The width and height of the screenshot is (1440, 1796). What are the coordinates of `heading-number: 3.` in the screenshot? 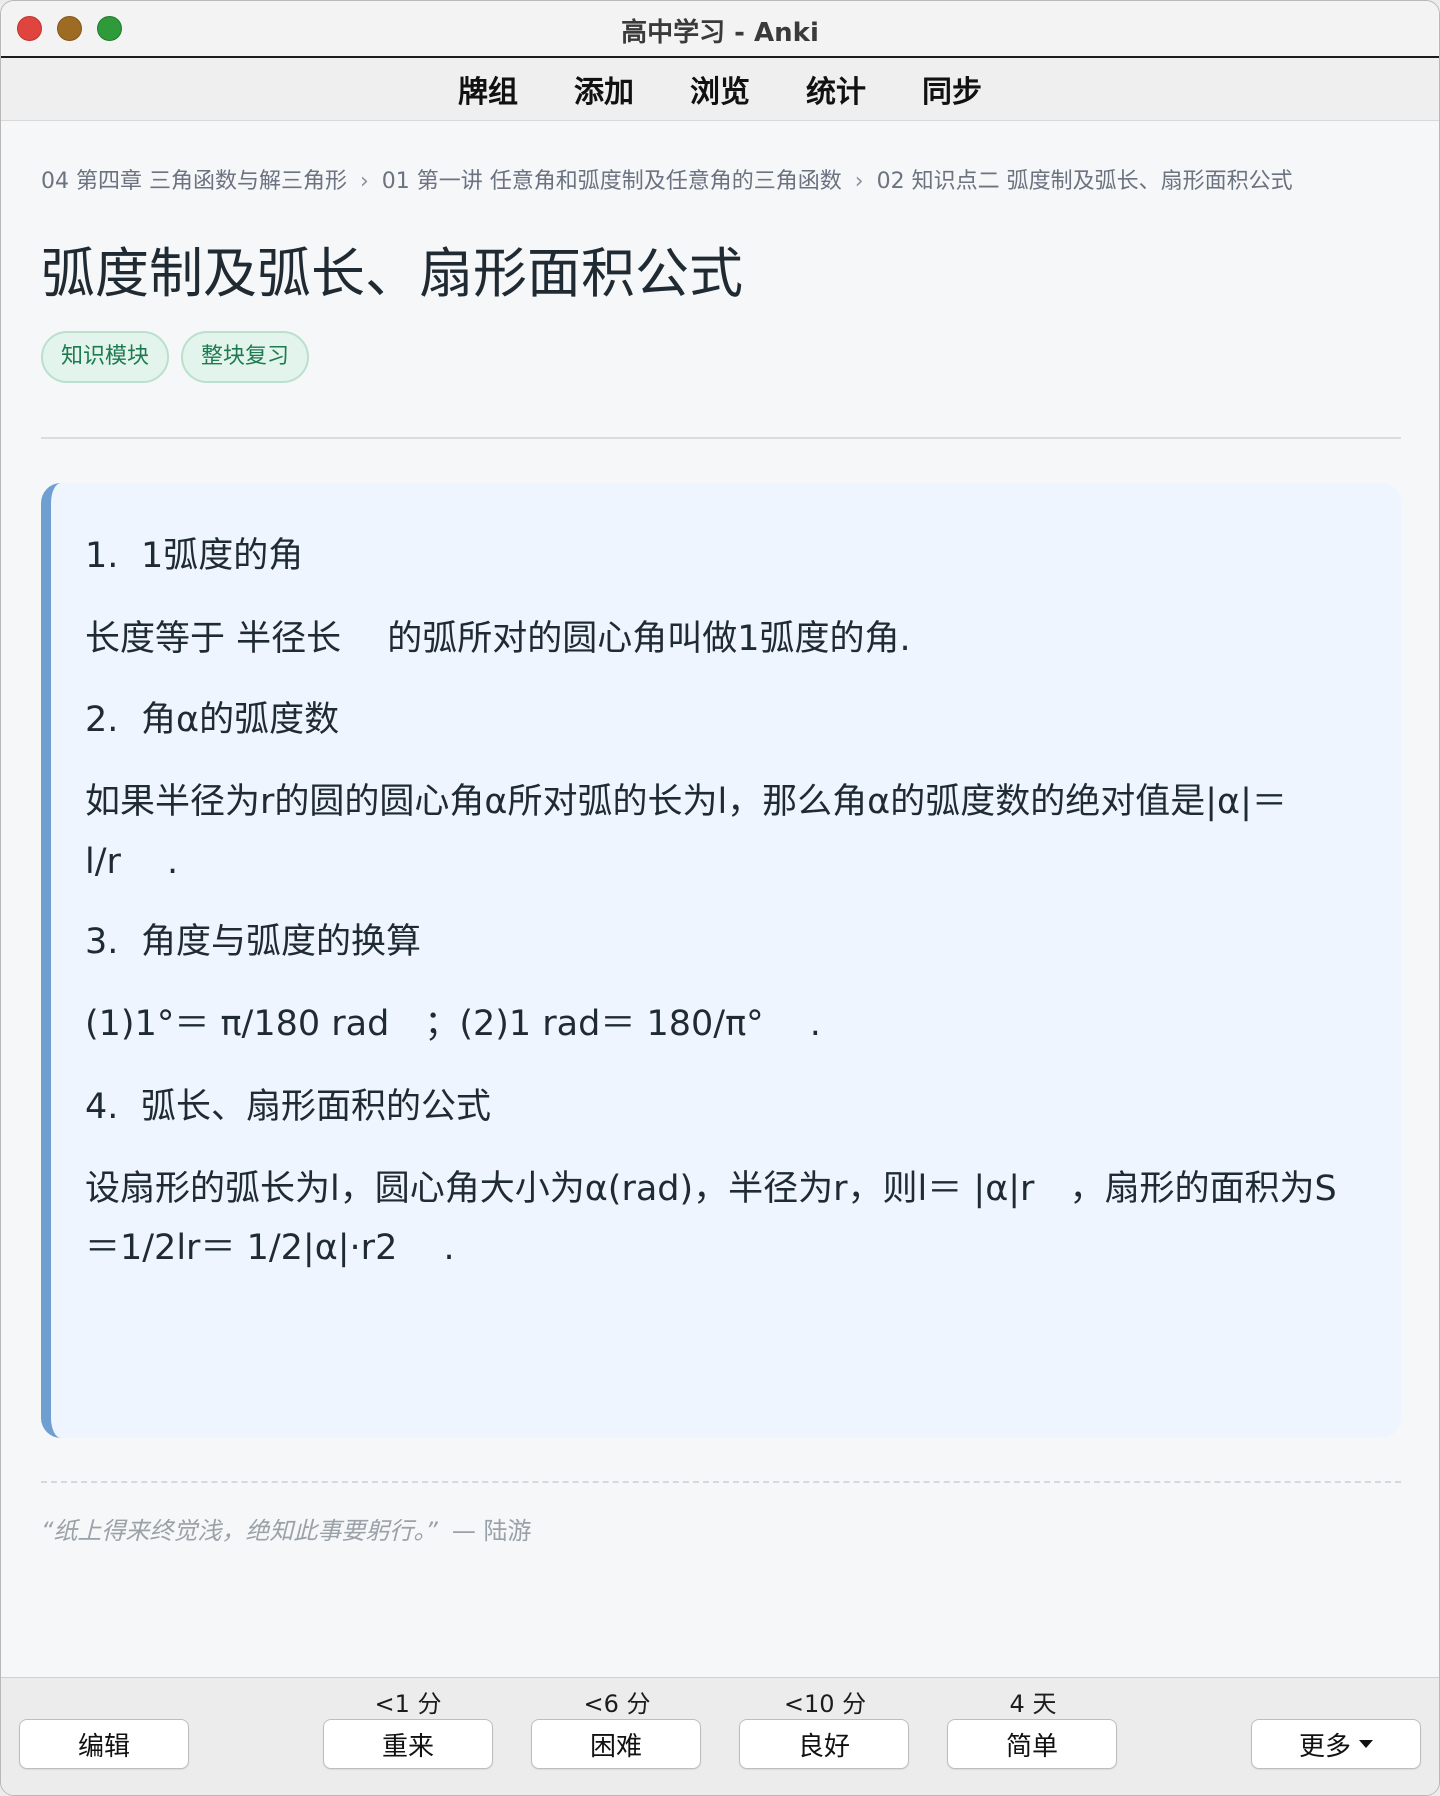 It's located at (102, 942).